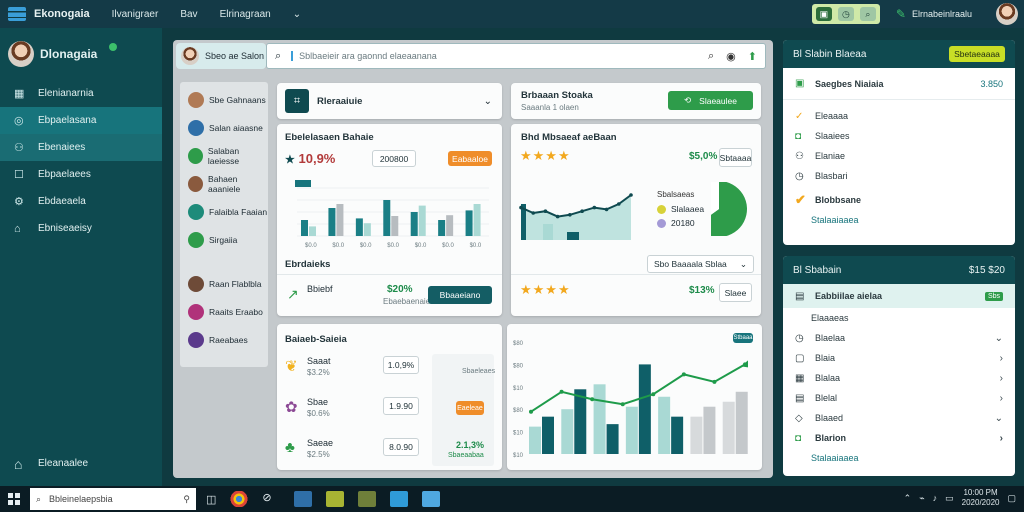 The image size is (1024, 512). I want to click on list-item: ♣ Saeae $2.5% 8.0.90, so click(355, 451).